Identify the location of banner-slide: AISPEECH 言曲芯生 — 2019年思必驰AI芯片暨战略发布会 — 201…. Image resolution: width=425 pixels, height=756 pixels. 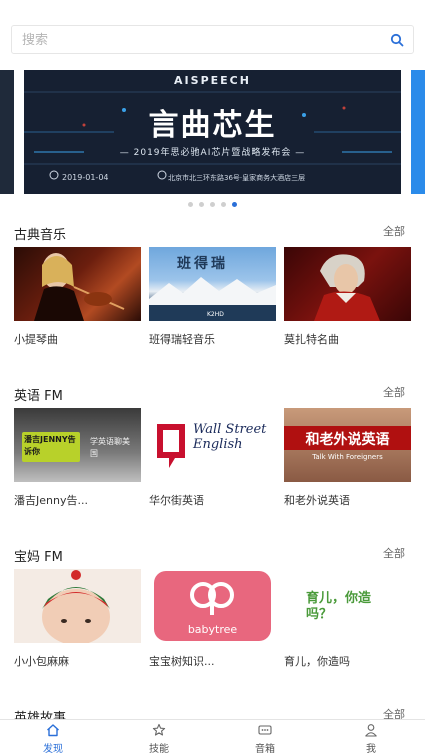
(212, 132).